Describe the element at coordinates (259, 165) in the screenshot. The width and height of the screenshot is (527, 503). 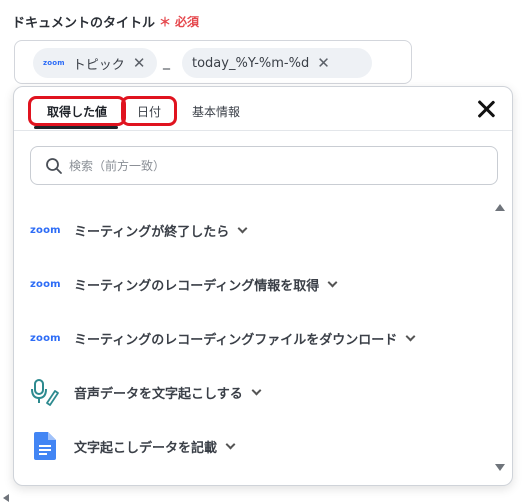
I see `search-input` at that location.